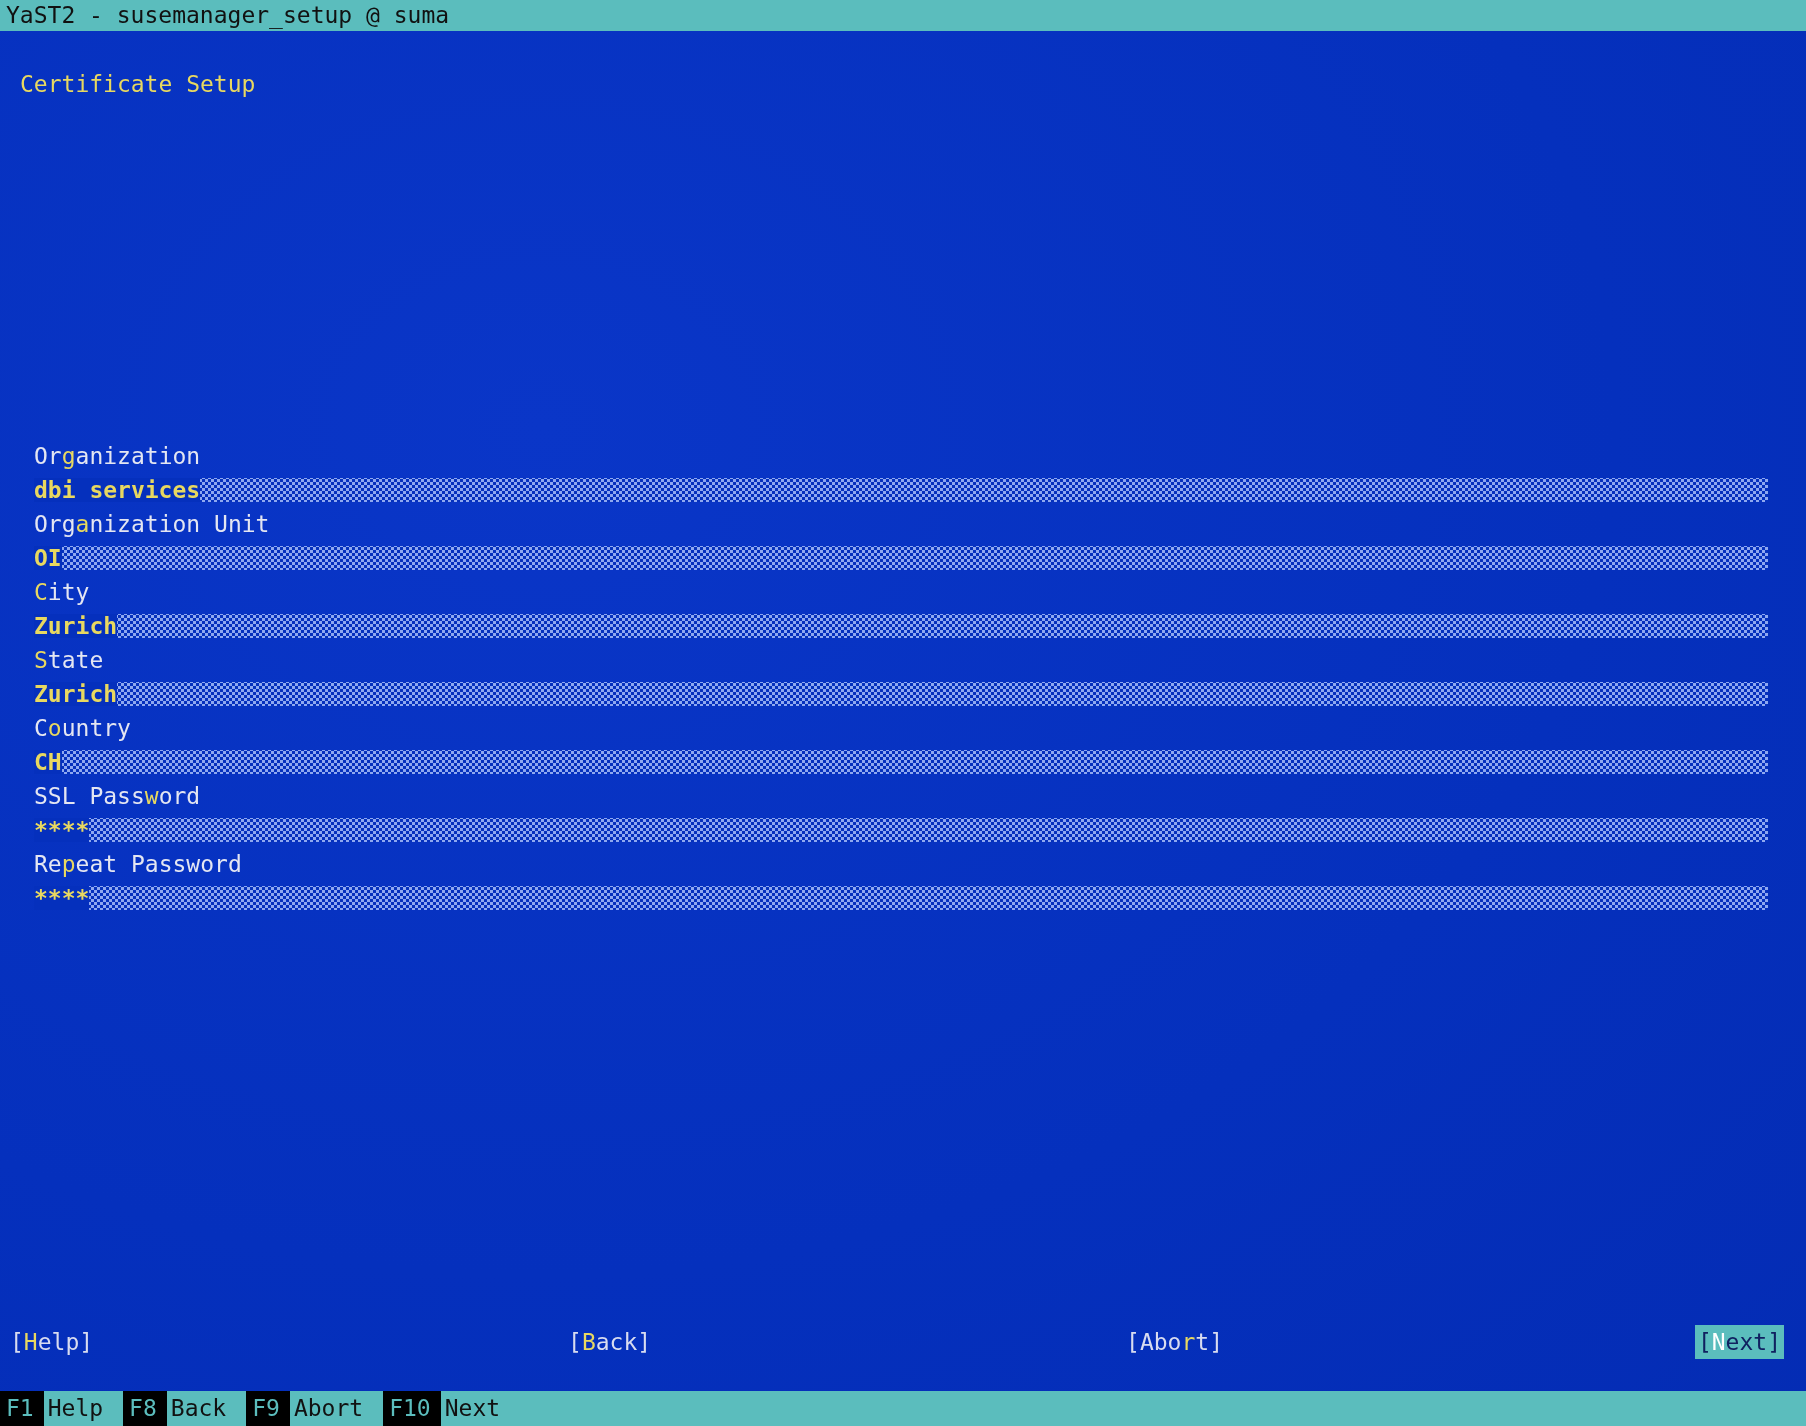 This screenshot has height=1426, width=1806. I want to click on page-heading: Certificate Setup, so click(138, 84).